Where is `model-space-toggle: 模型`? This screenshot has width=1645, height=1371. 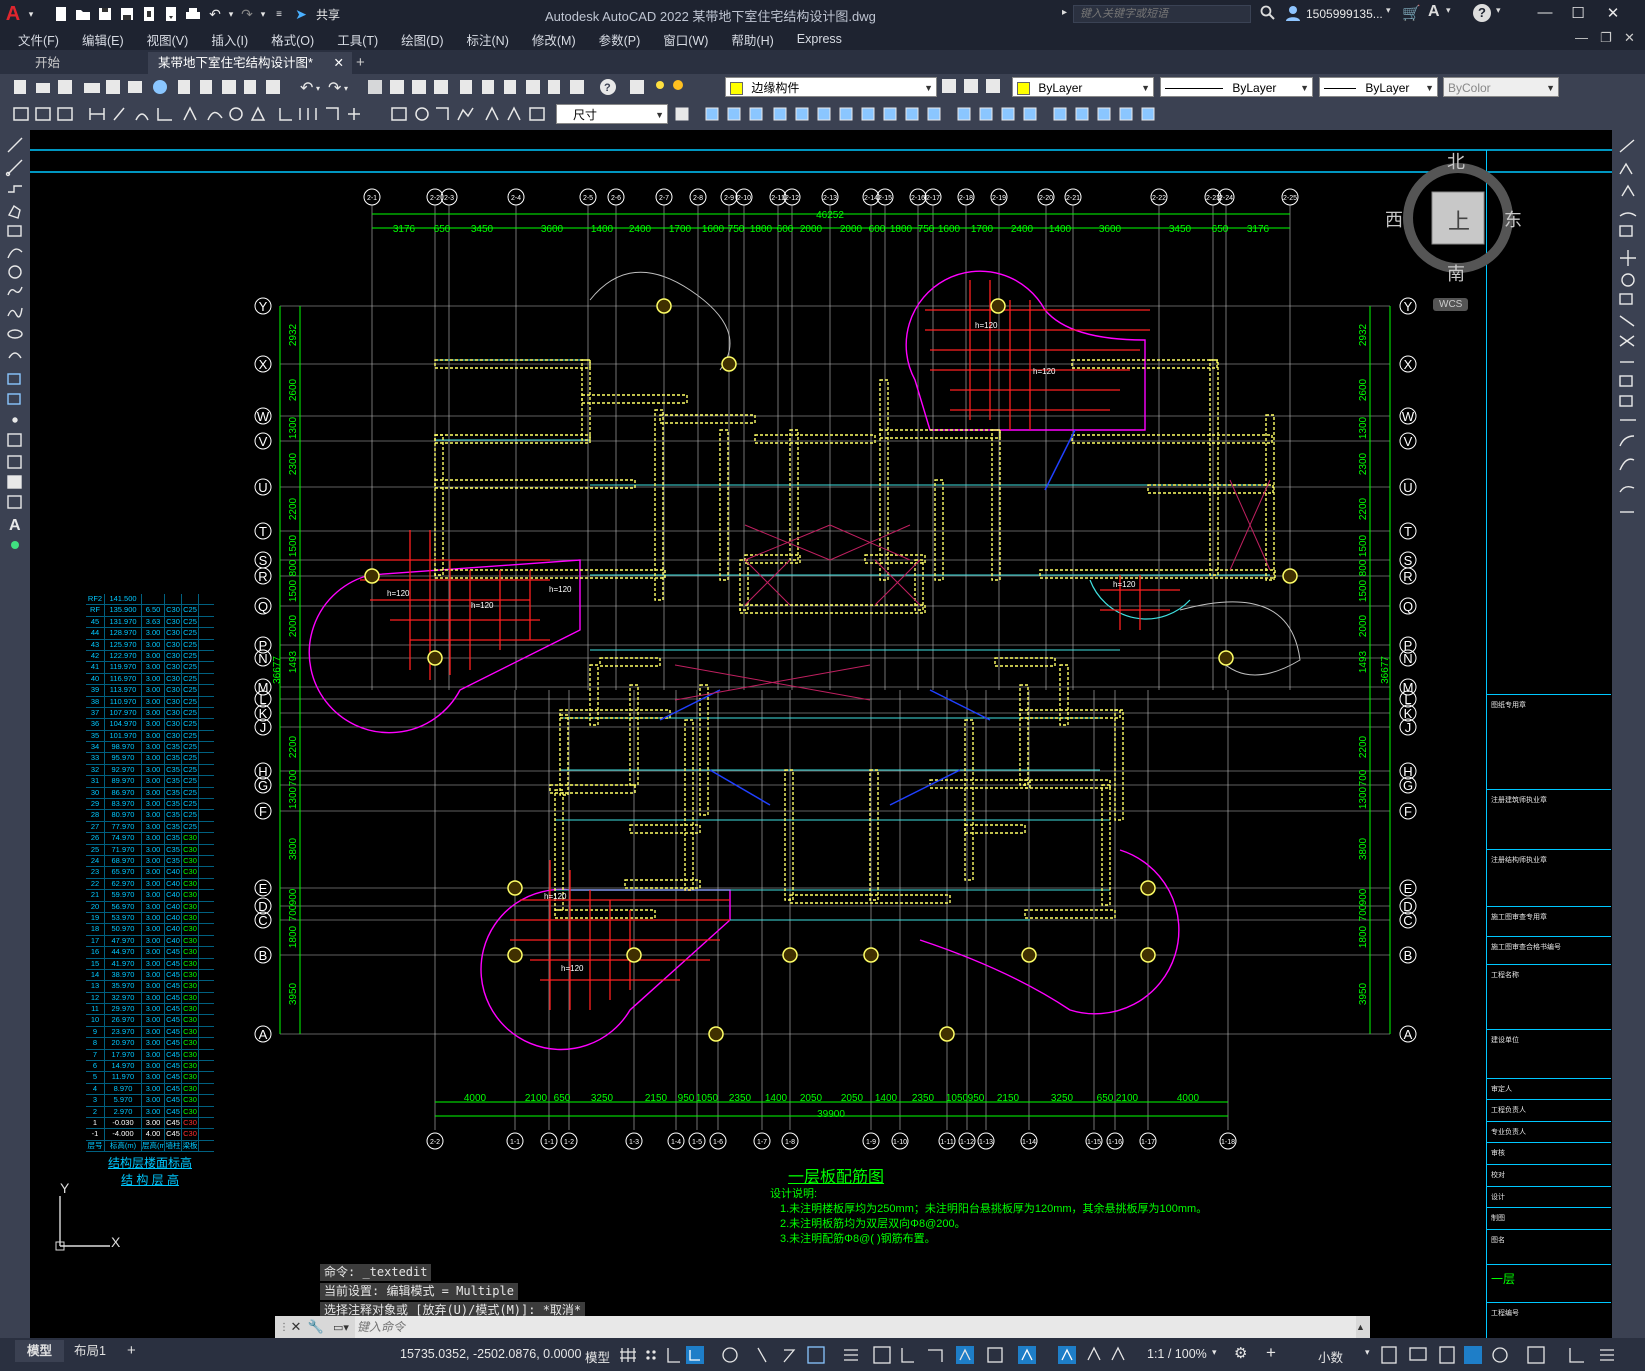 model-space-toggle: 模型 is located at coordinates (597, 1356).